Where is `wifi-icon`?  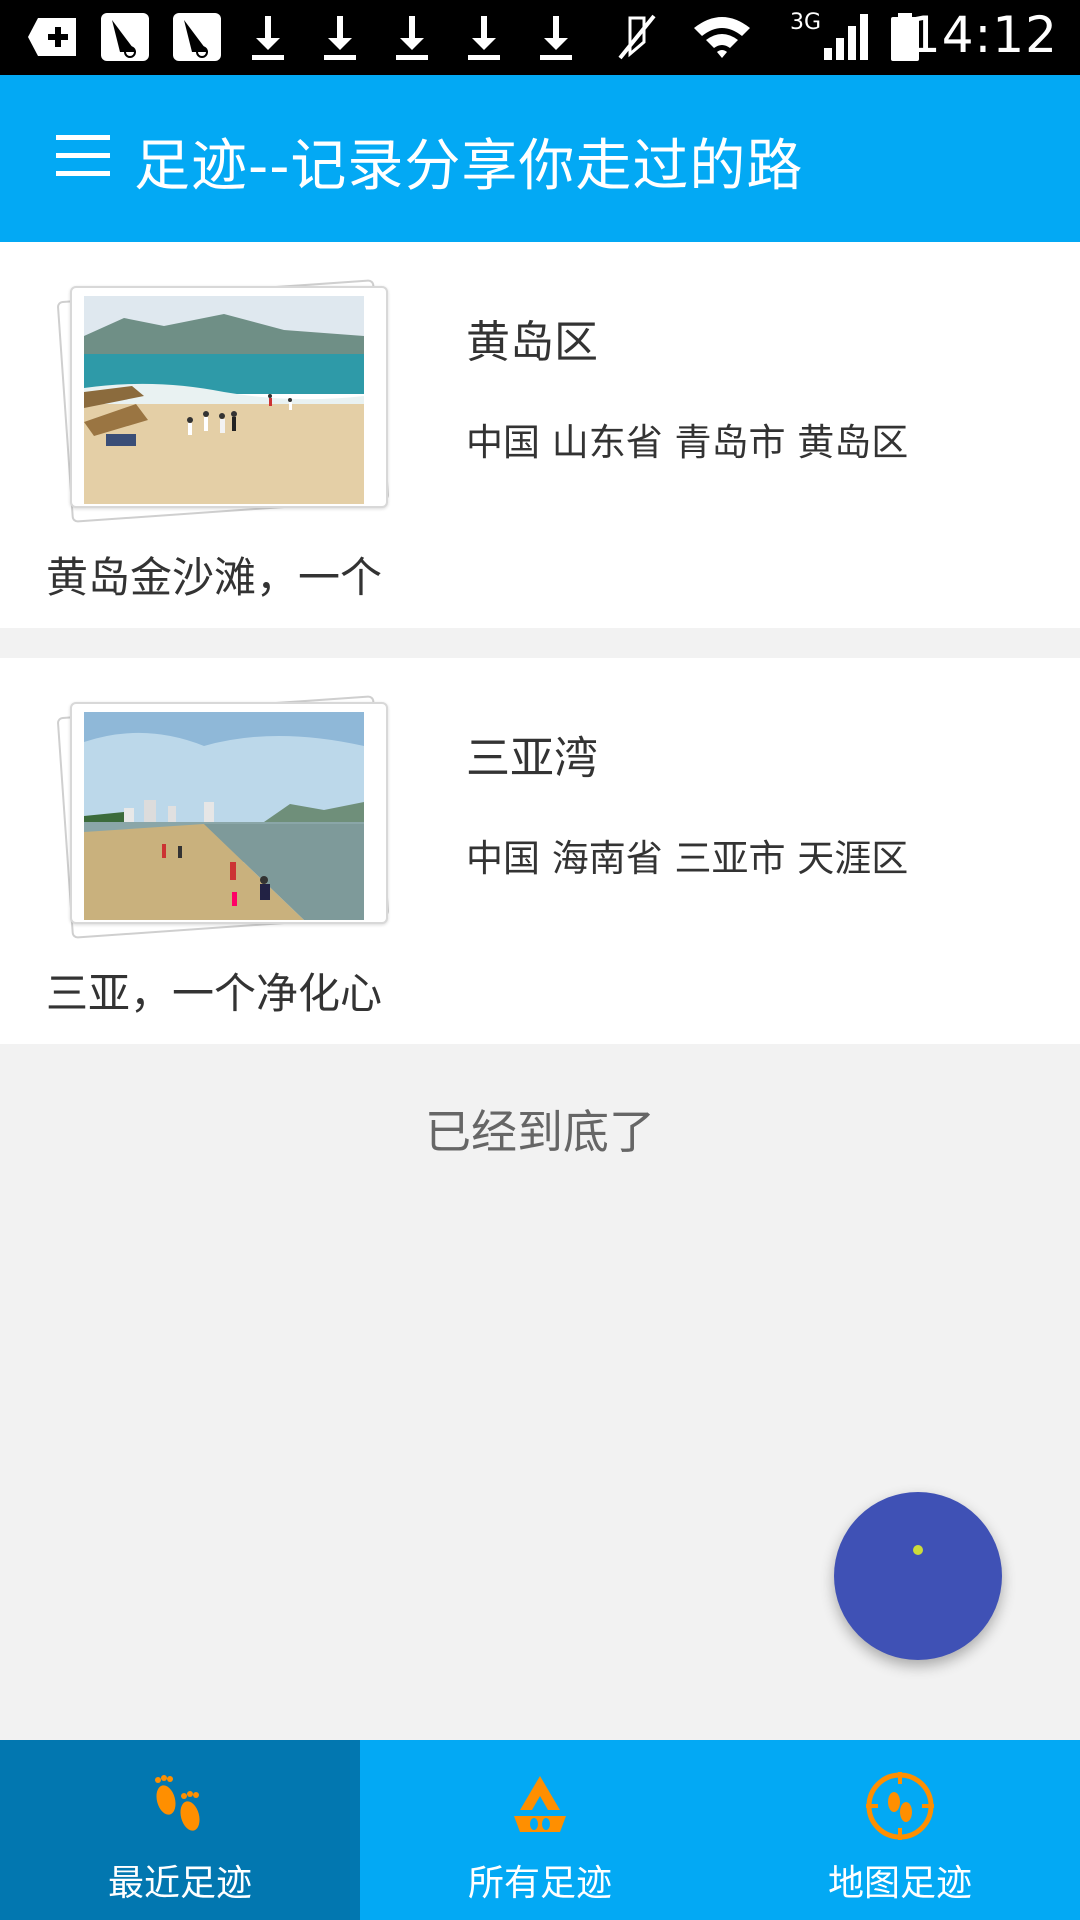 wifi-icon is located at coordinates (722, 37).